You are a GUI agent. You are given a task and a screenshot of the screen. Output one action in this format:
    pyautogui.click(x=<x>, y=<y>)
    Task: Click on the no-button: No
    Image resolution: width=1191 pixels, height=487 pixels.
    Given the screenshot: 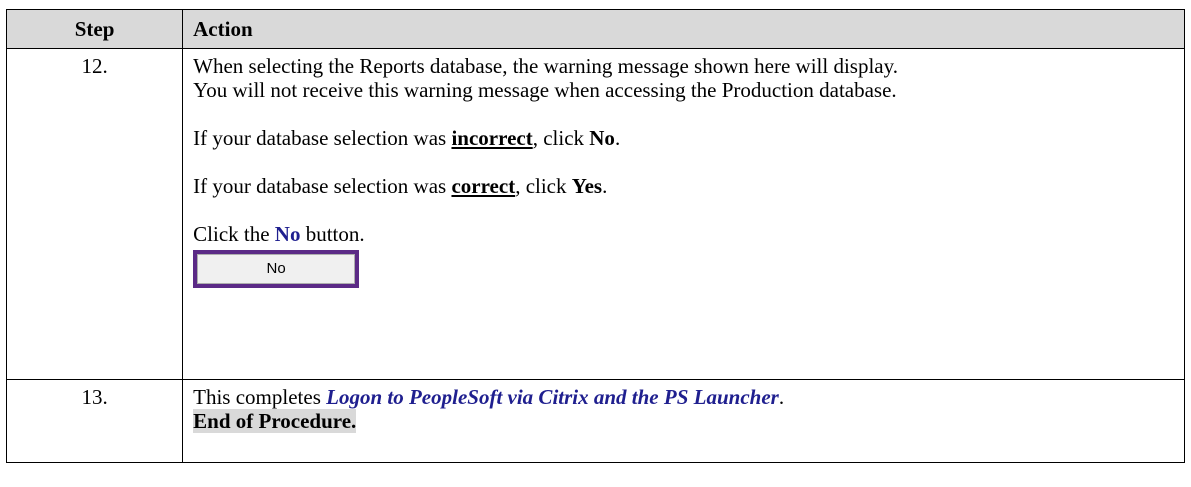 What is the action you would take?
    pyautogui.click(x=276, y=269)
    